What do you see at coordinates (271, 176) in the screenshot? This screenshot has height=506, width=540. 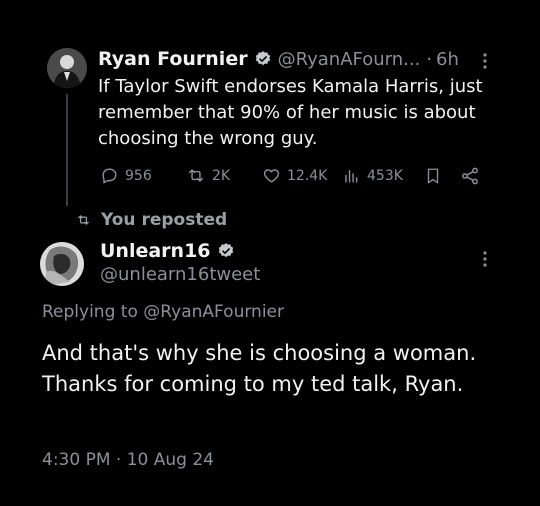 I see `like-icon` at bounding box center [271, 176].